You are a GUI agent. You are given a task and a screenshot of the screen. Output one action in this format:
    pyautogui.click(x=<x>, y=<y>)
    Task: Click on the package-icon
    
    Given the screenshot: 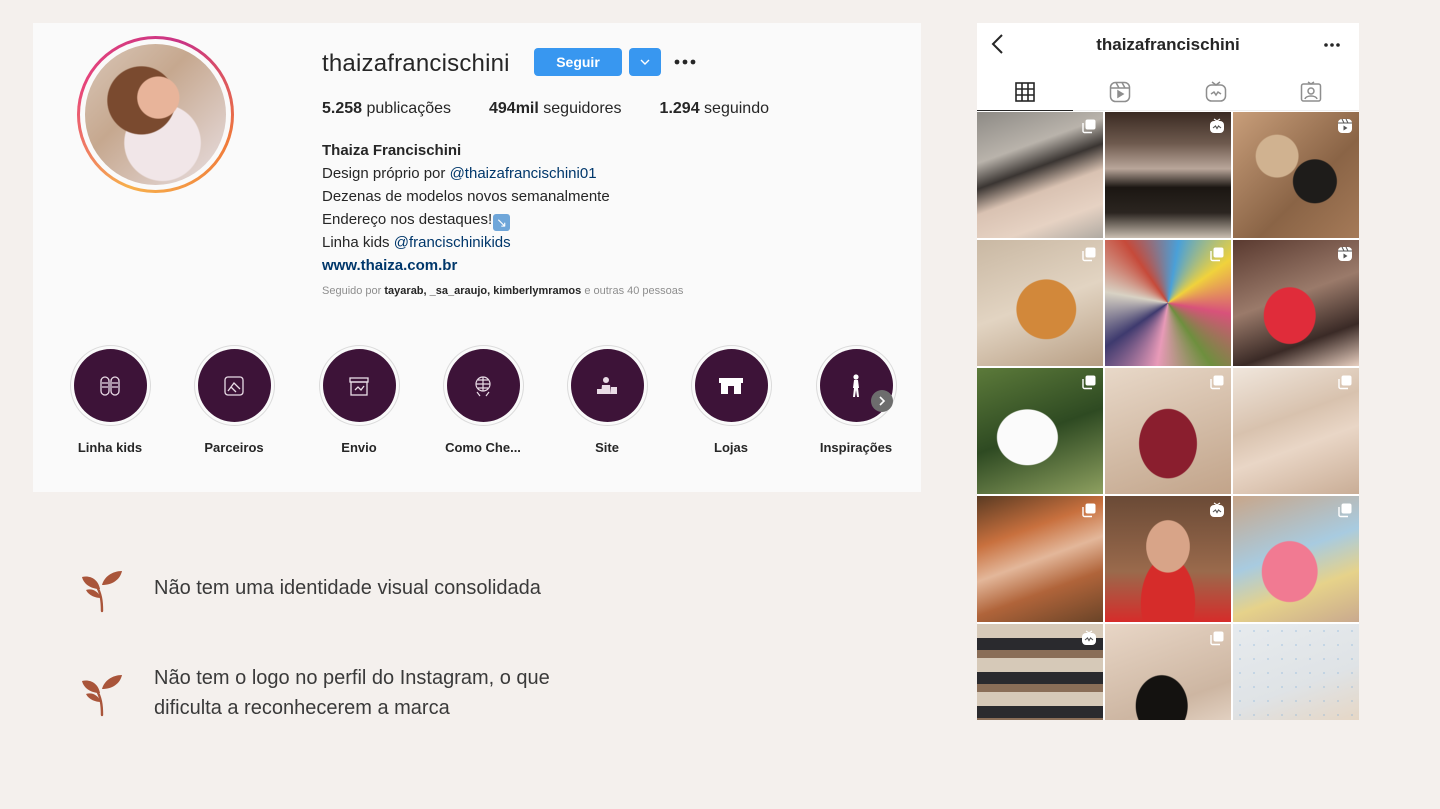 What is the action you would take?
    pyautogui.click(x=359, y=386)
    